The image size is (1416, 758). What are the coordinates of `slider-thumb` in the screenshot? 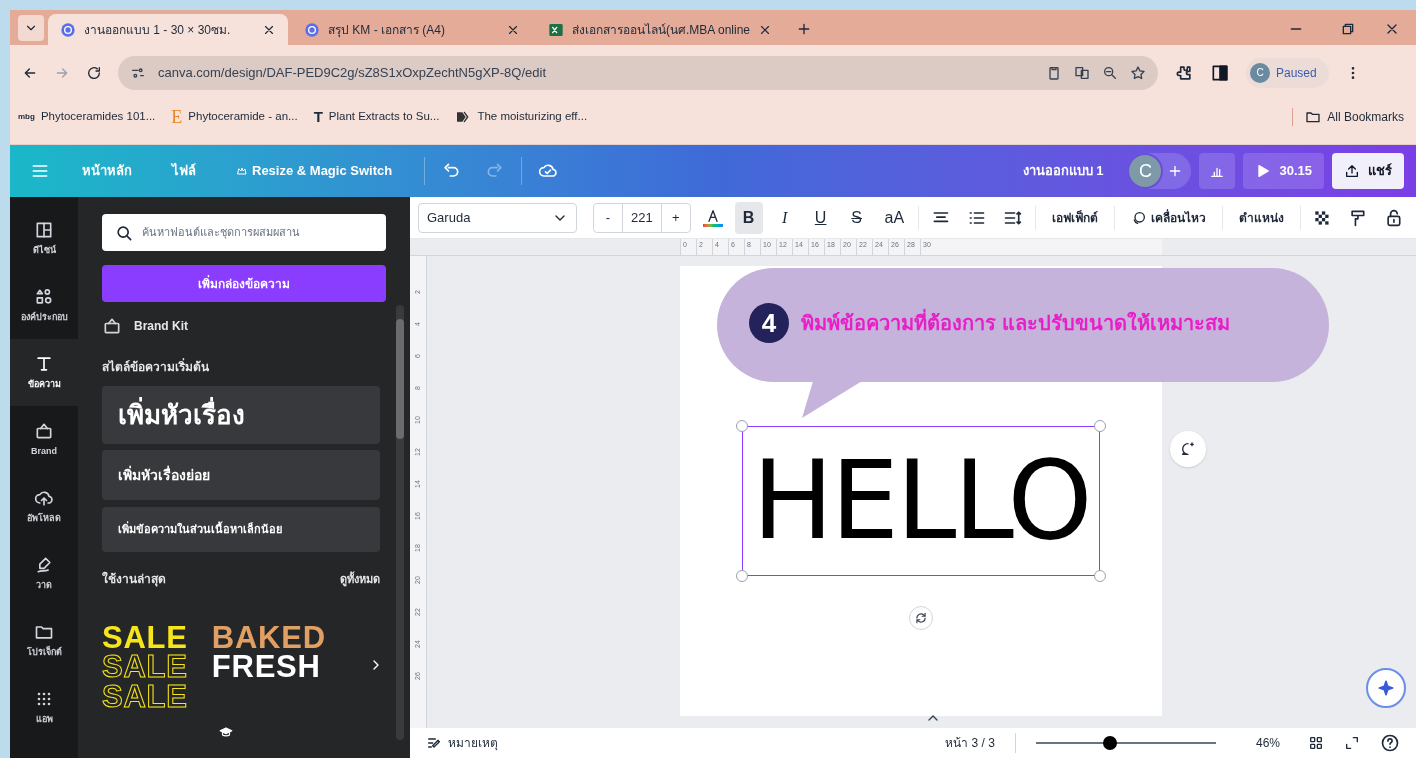 It's located at (1109, 743).